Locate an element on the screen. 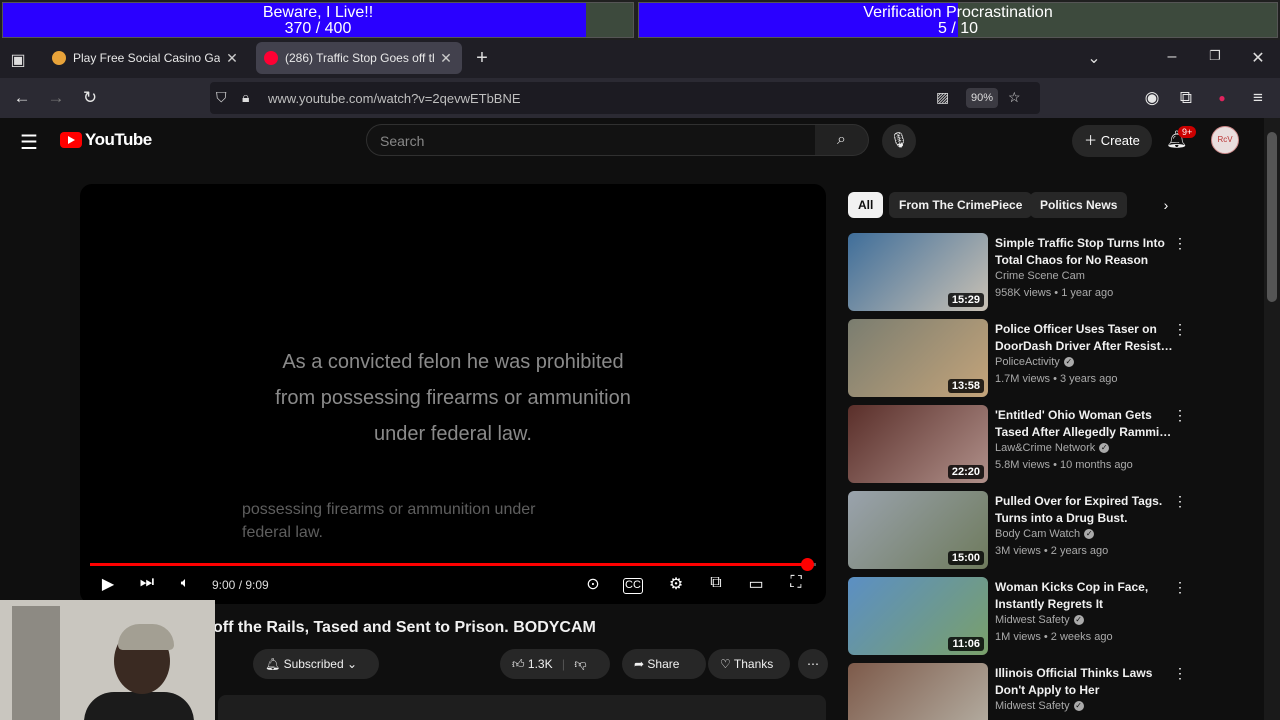  tab-casino: Play Free Social Casino Games Onl ✕ is located at coordinates (146, 58).